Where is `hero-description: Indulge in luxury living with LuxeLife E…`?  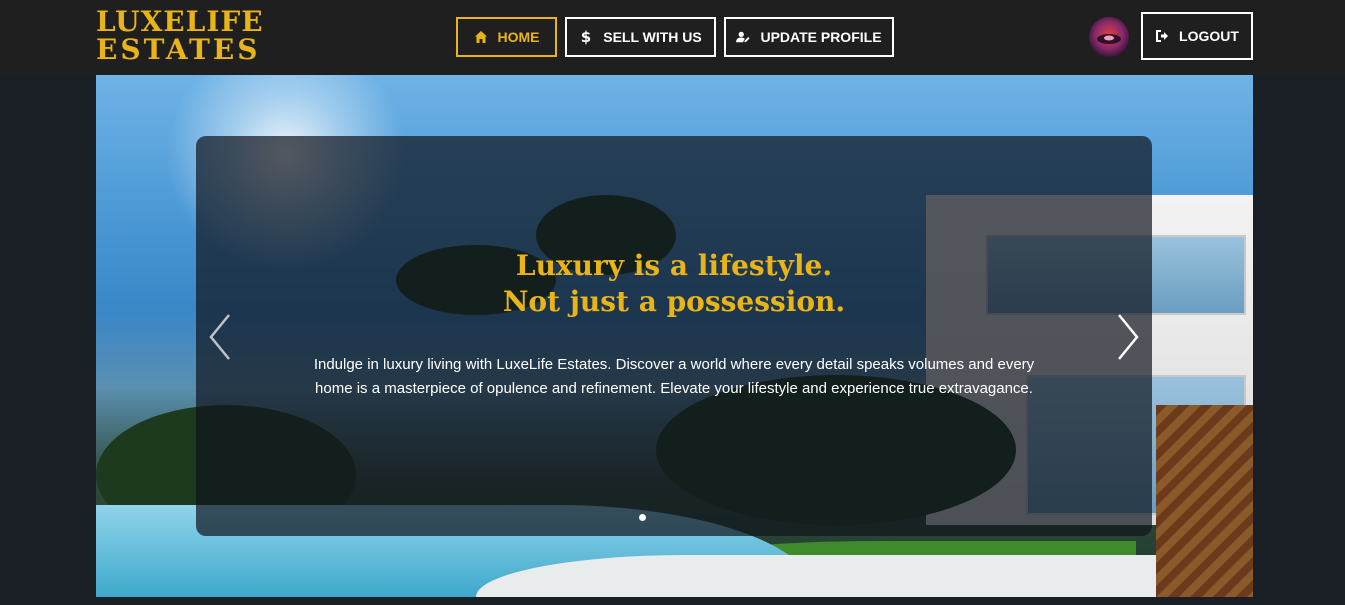
hero-description: Indulge in luxury living with LuxeLife E… is located at coordinates (674, 376).